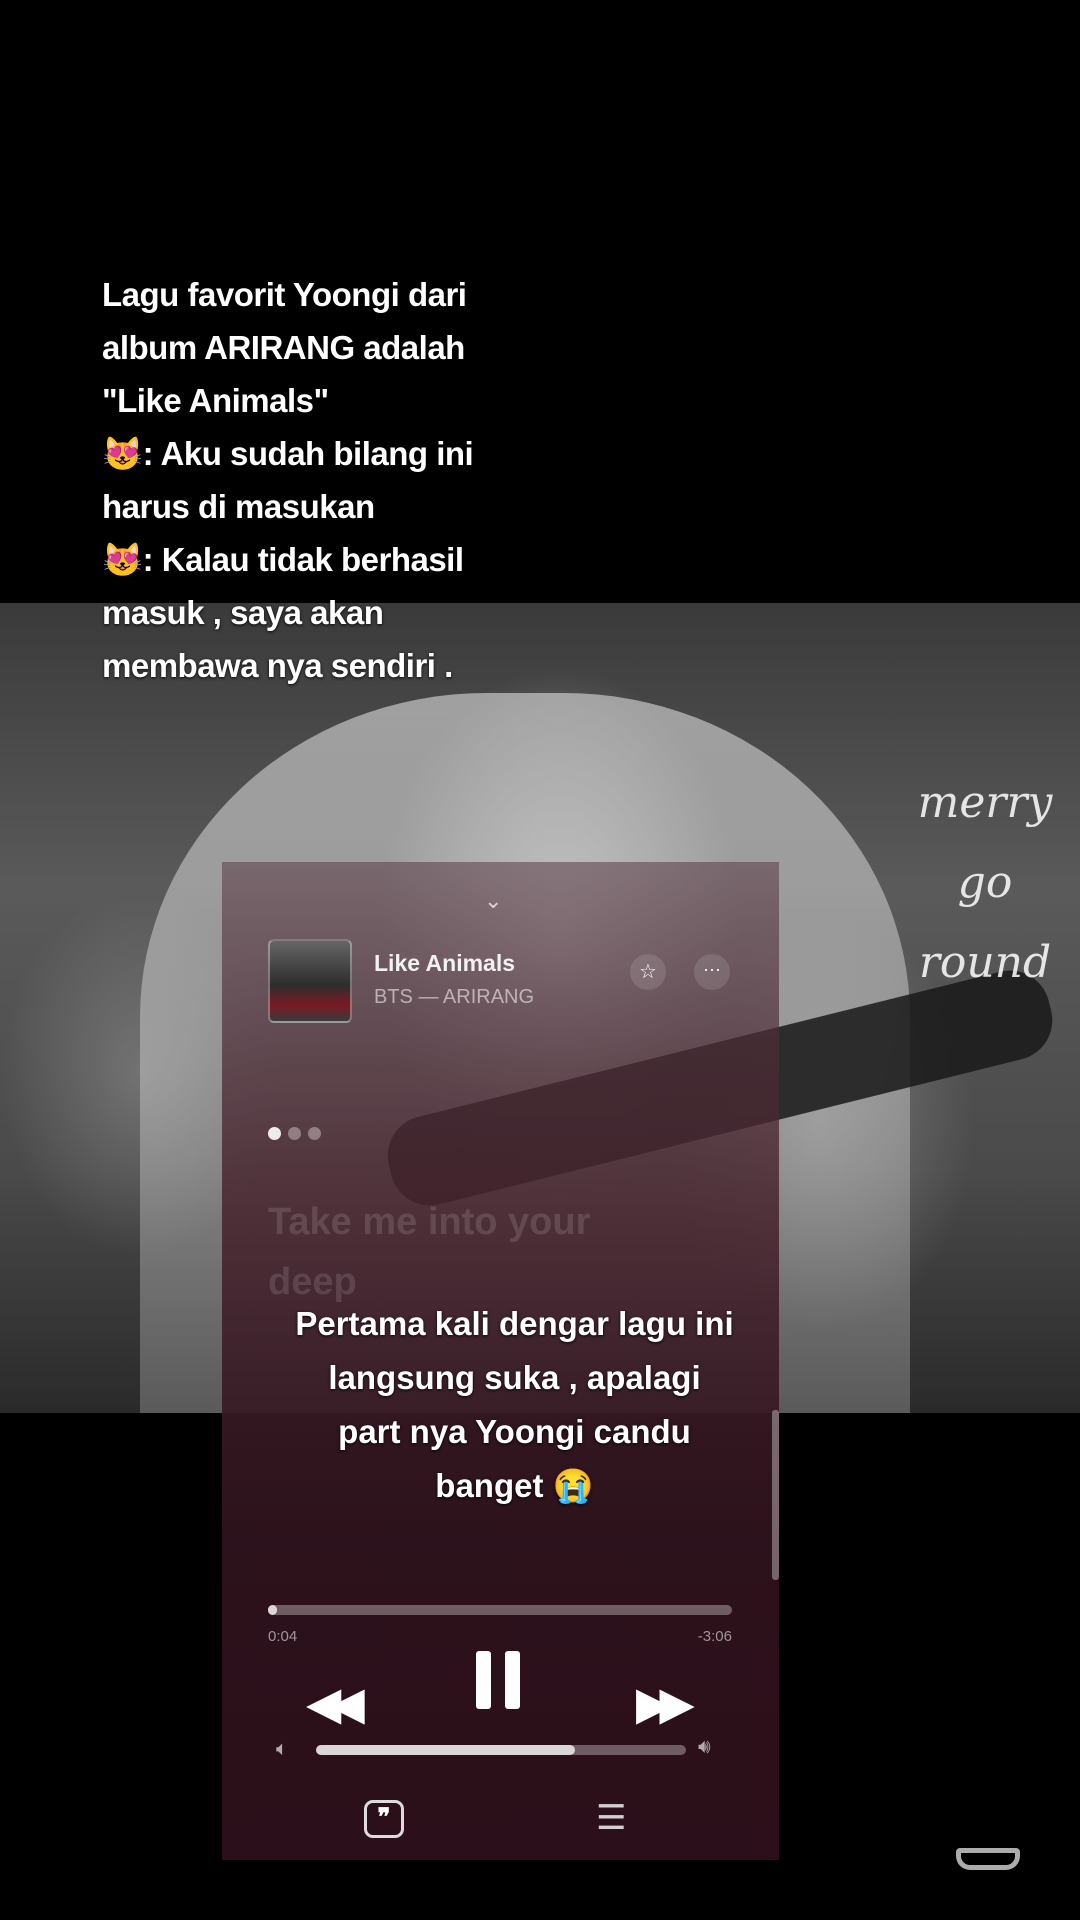  Describe the element at coordinates (283, 1636) in the screenshot. I see `elapsed-time: 0:04` at that location.